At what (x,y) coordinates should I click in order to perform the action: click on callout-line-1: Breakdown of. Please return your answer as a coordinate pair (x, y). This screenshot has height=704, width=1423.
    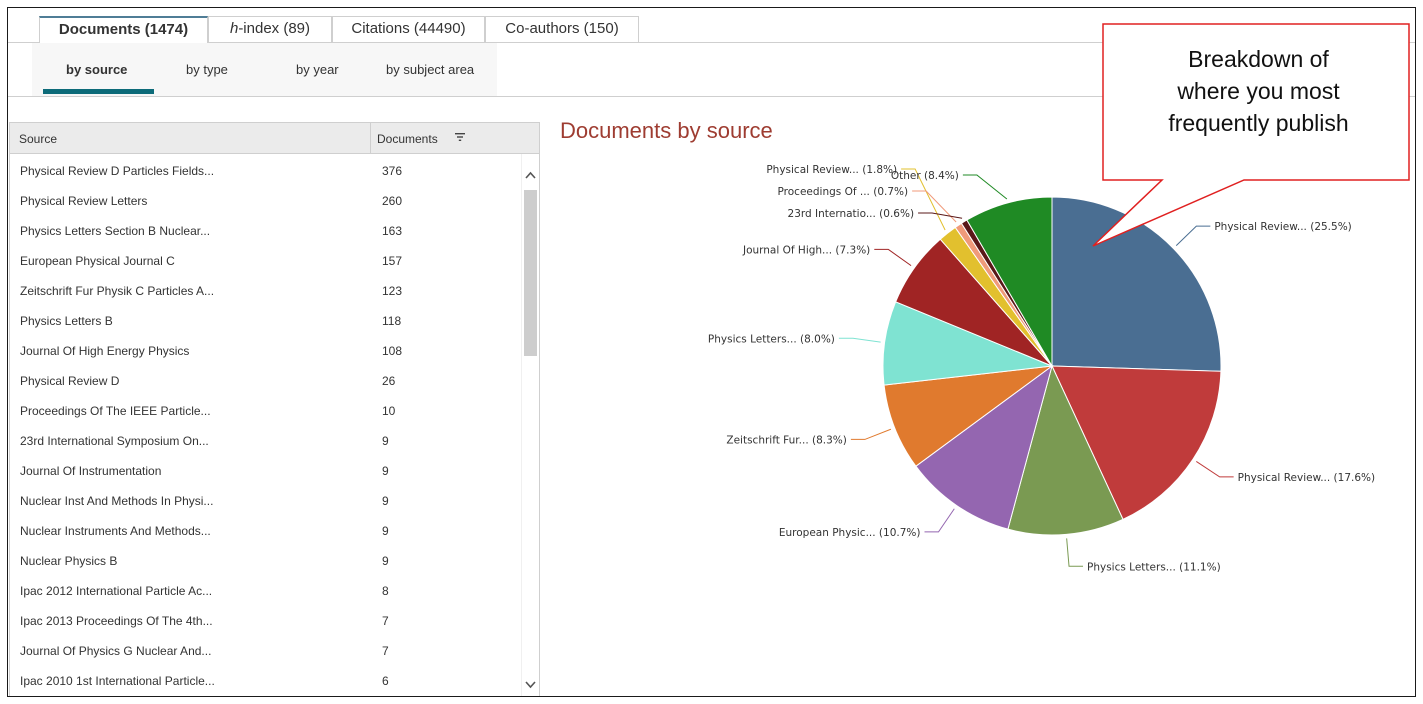
    Looking at the image, I should click on (1258, 59).